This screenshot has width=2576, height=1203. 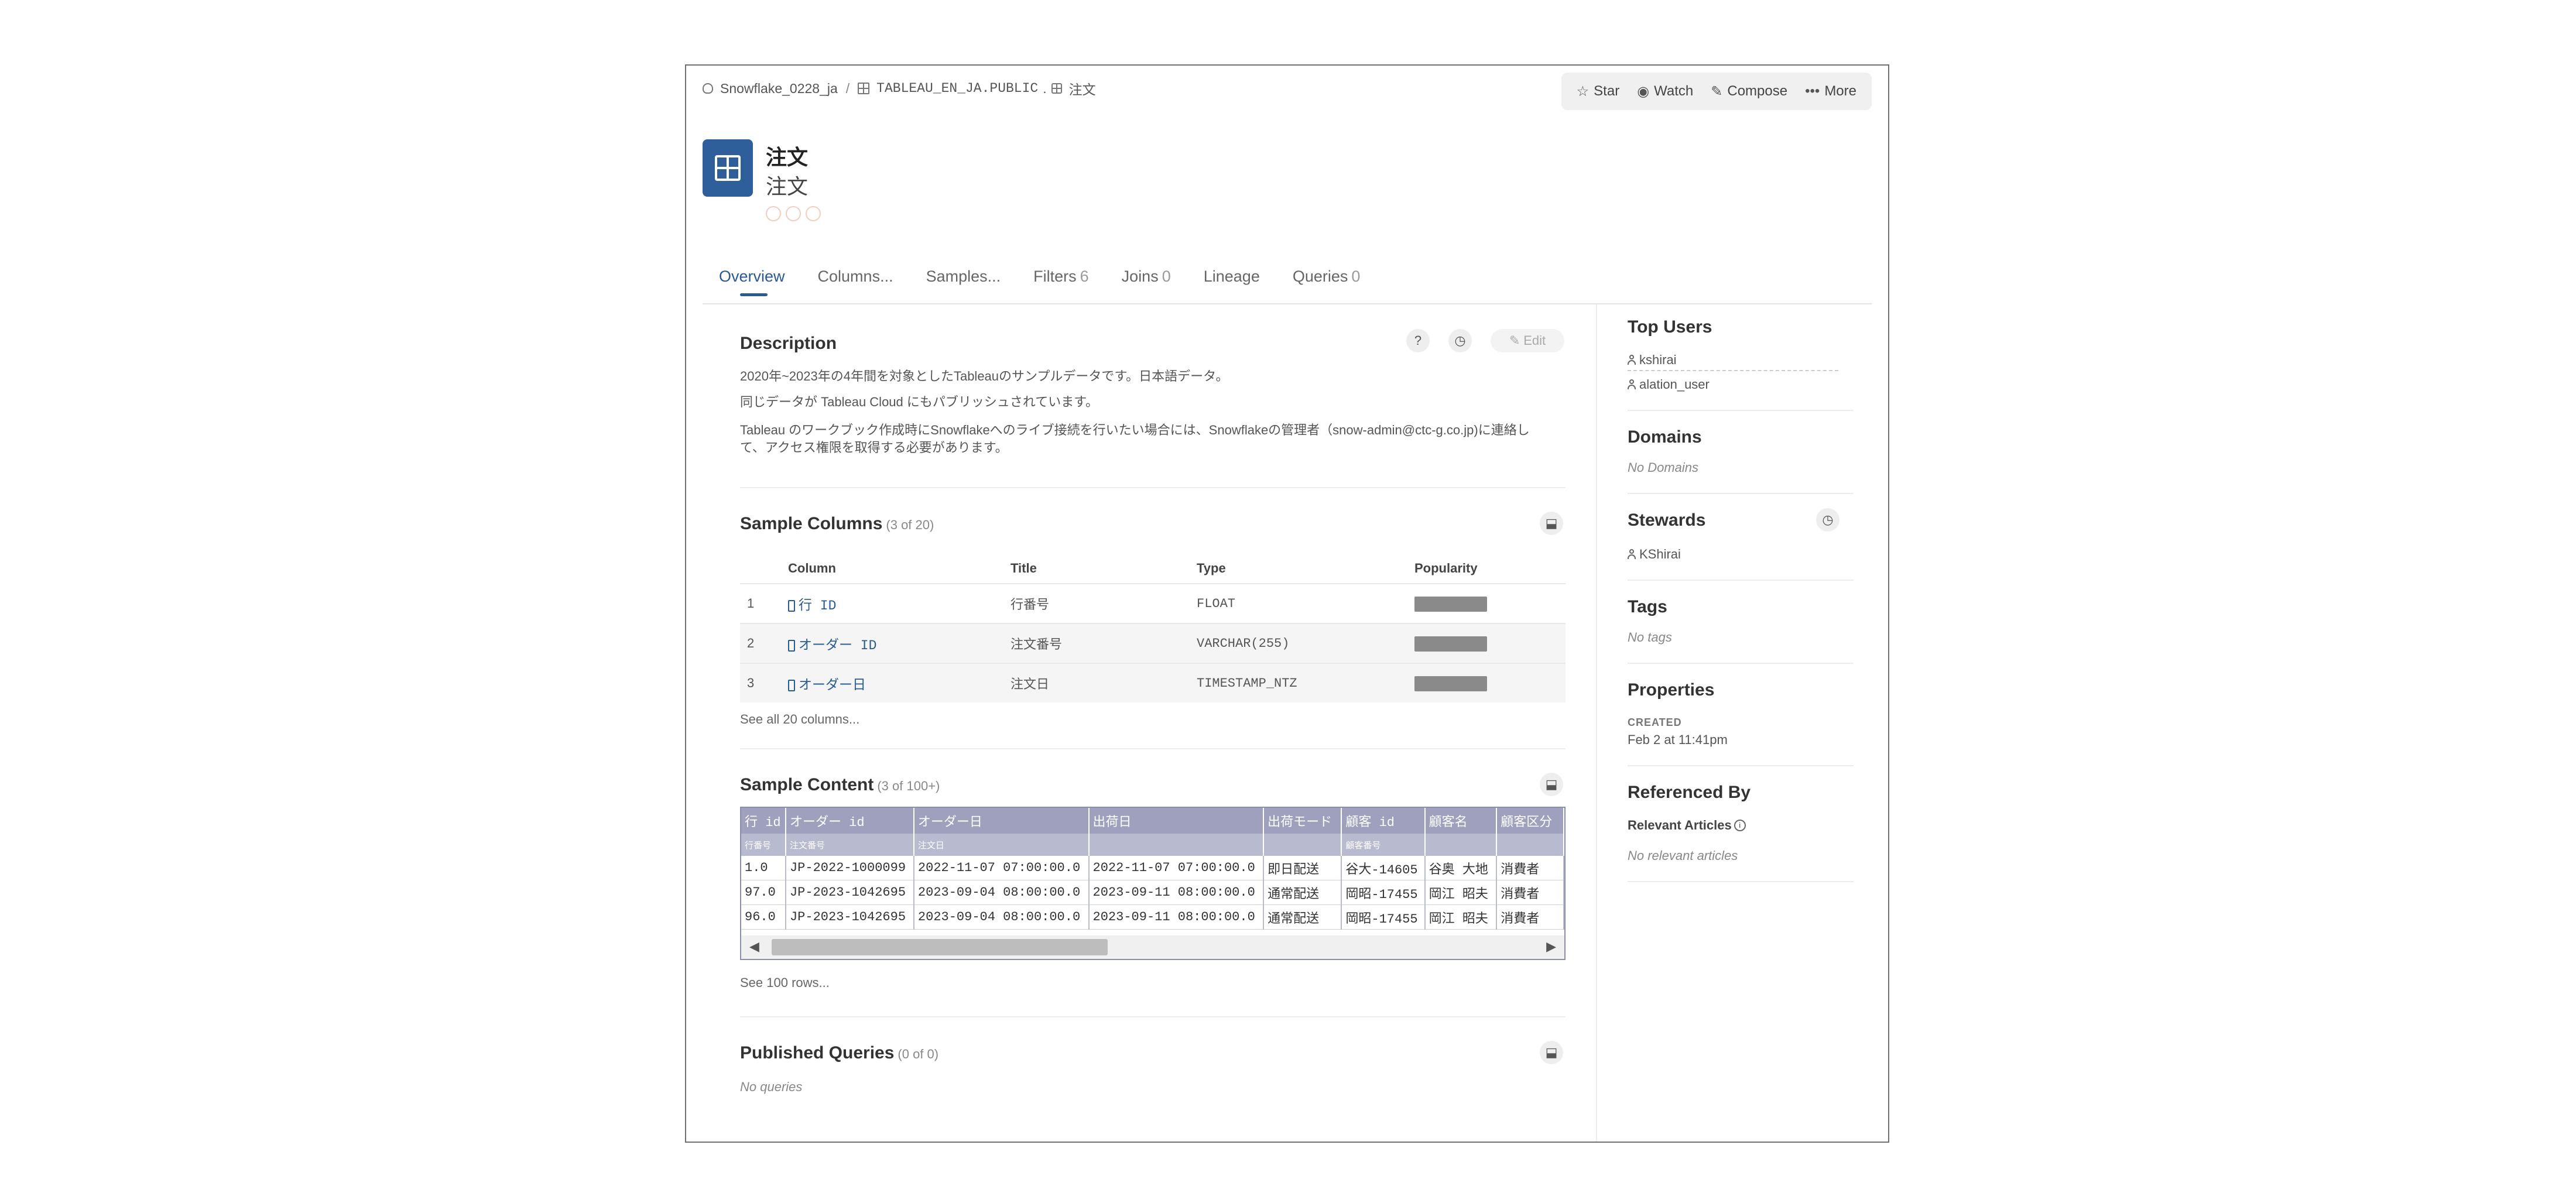 I want to click on tab-overview: Overview, so click(x=752, y=282).